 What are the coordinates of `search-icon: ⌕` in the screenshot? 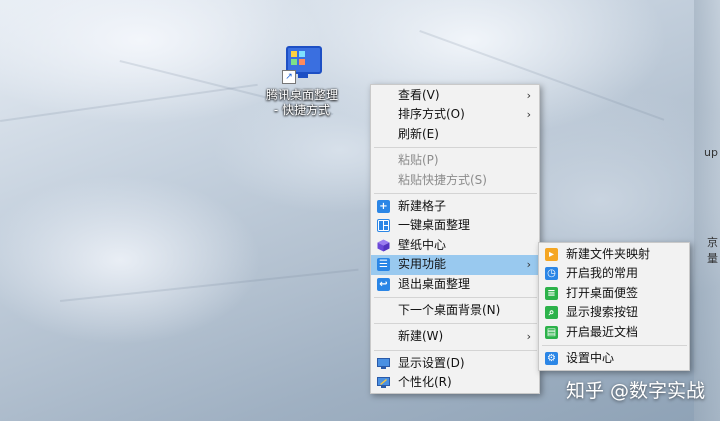 It's located at (551, 313).